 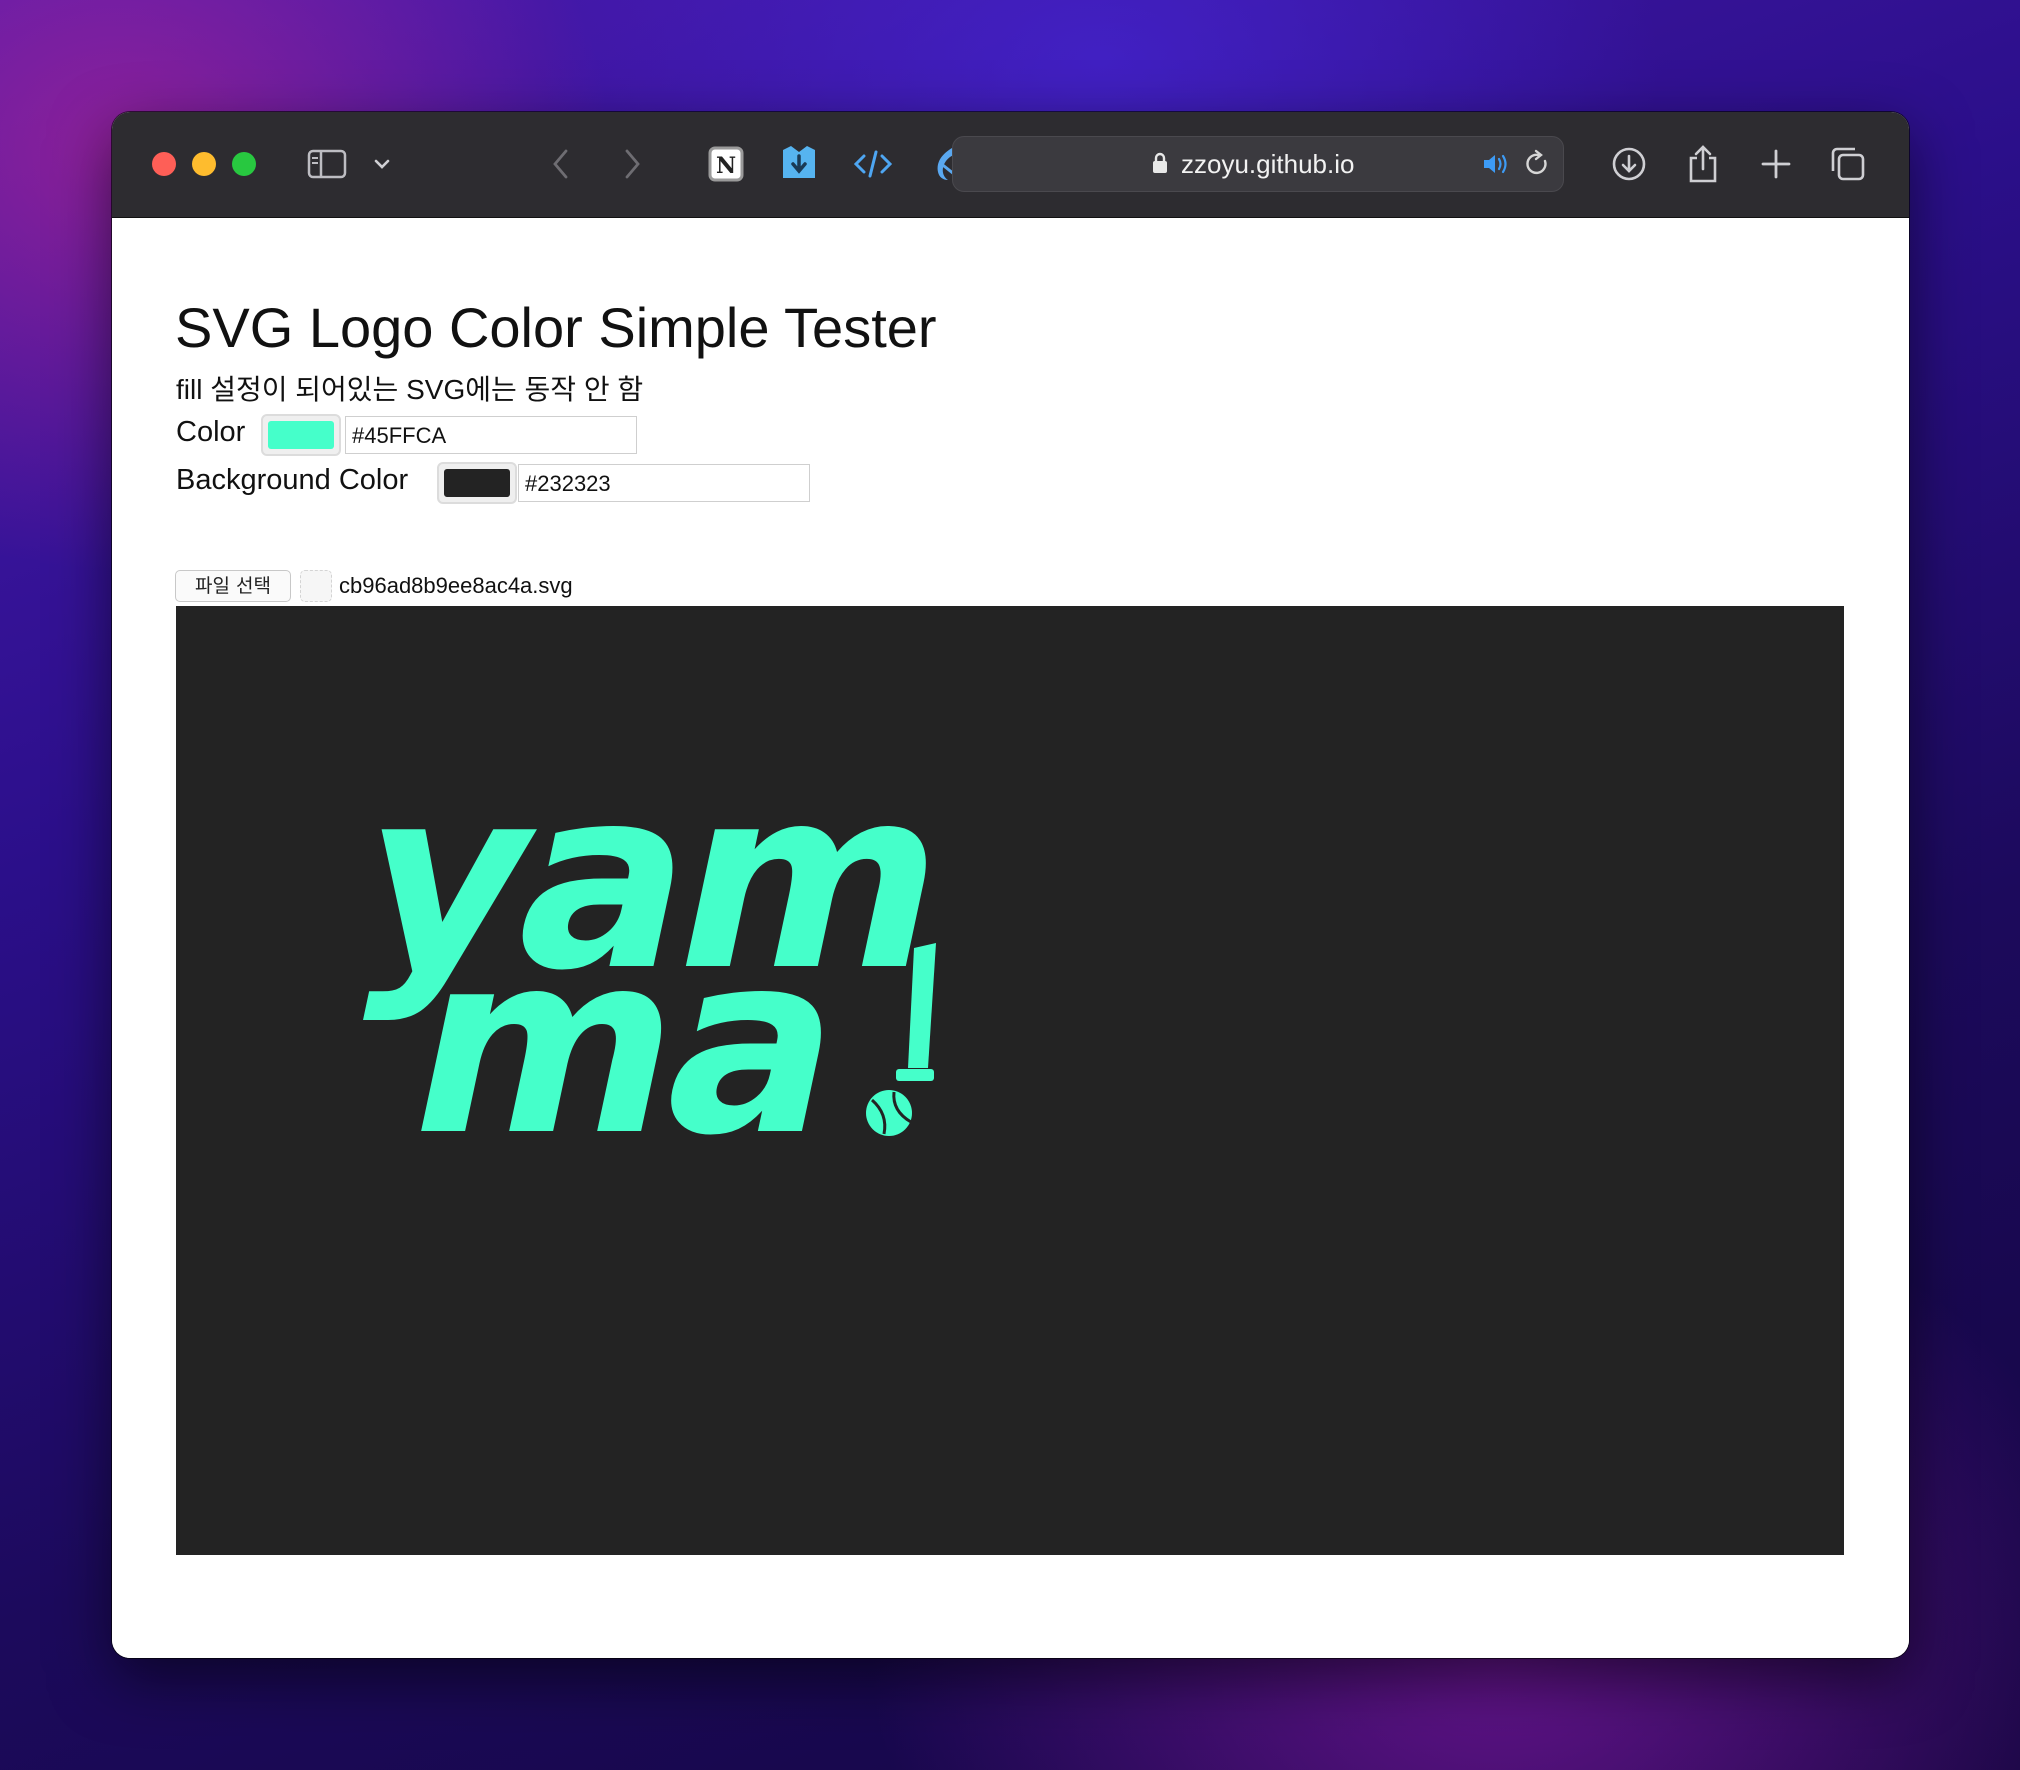 I want to click on address-bar: zzoyu.github.io, so click(x=1258, y=164).